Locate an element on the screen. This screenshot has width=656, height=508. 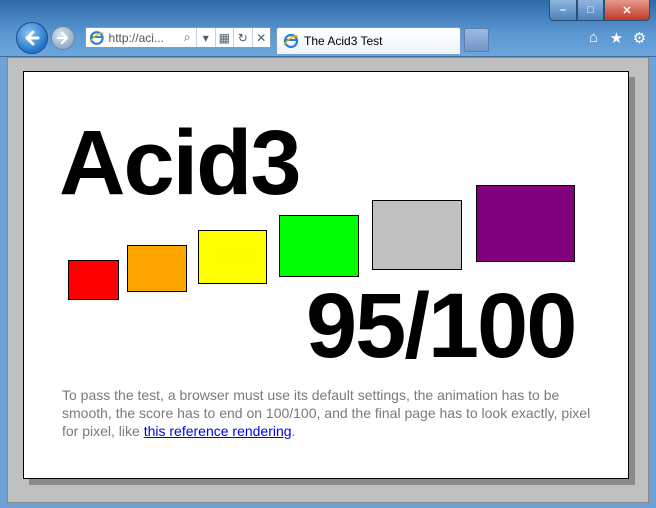
maximize-button: □ is located at coordinates (590, 10).